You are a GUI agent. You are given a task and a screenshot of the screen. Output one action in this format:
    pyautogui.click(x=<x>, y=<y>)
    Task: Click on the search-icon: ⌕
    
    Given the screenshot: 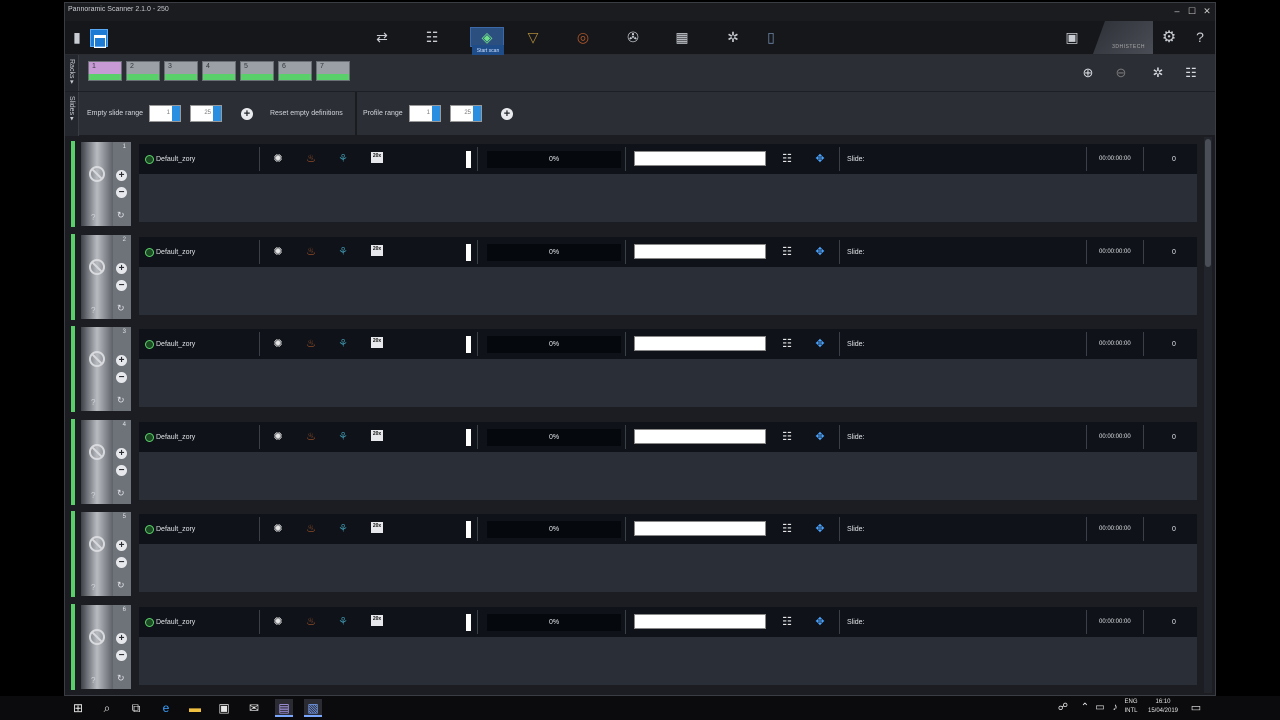 What is the action you would take?
    pyautogui.click(x=107, y=708)
    